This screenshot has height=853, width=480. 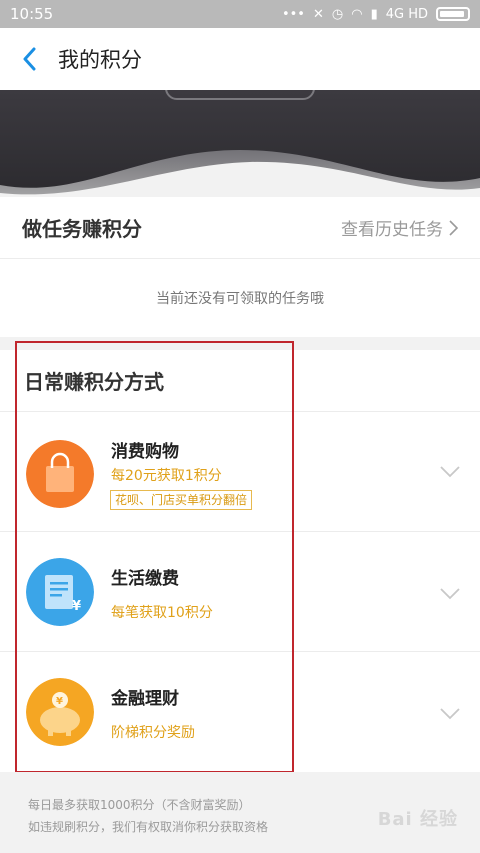 I want to click on method-finance-desc: 阶梯积分奖励, so click(x=153, y=733).